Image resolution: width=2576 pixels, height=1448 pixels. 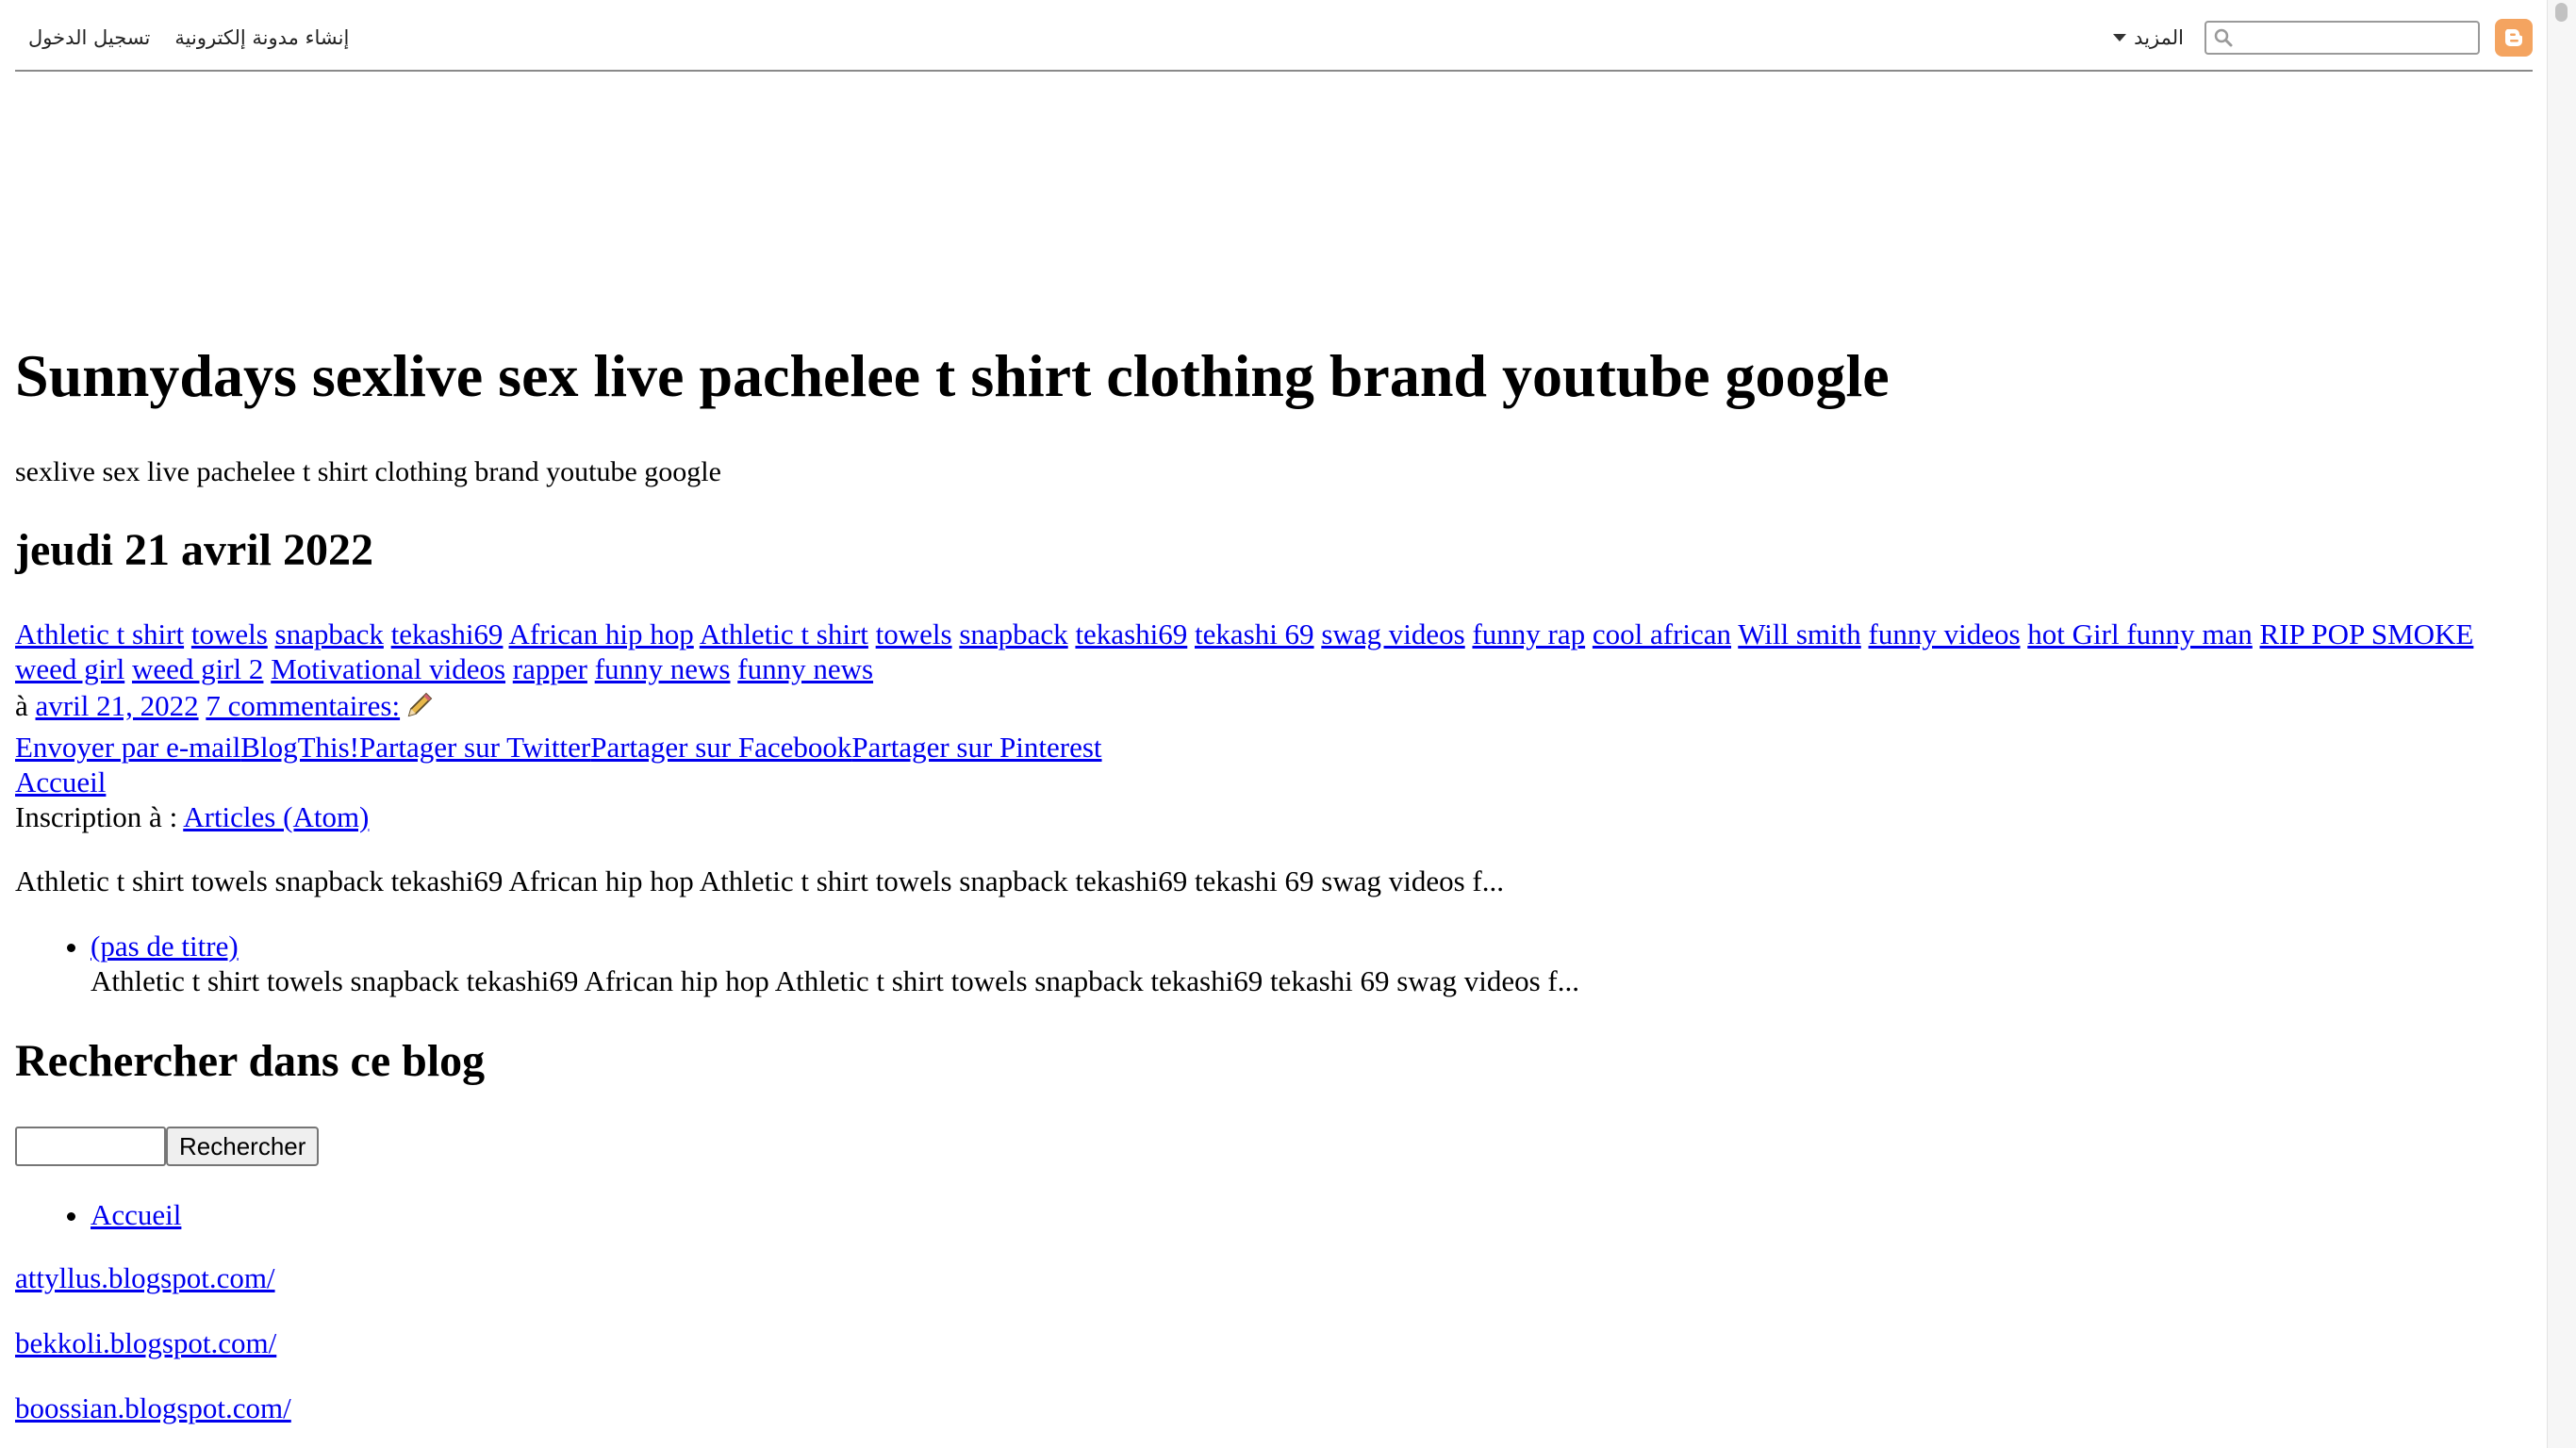 I want to click on post-timestamp-link: avril 21, 2022, so click(x=117, y=705).